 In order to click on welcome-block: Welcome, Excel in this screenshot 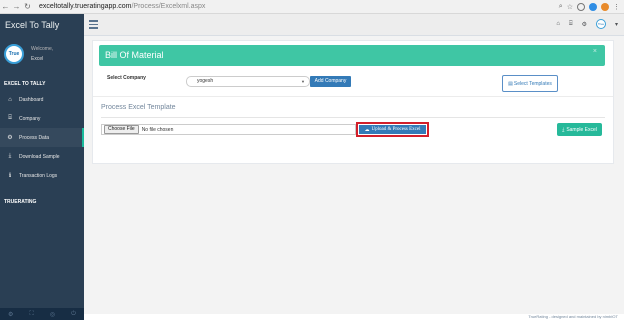, I will do `click(42, 54)`.